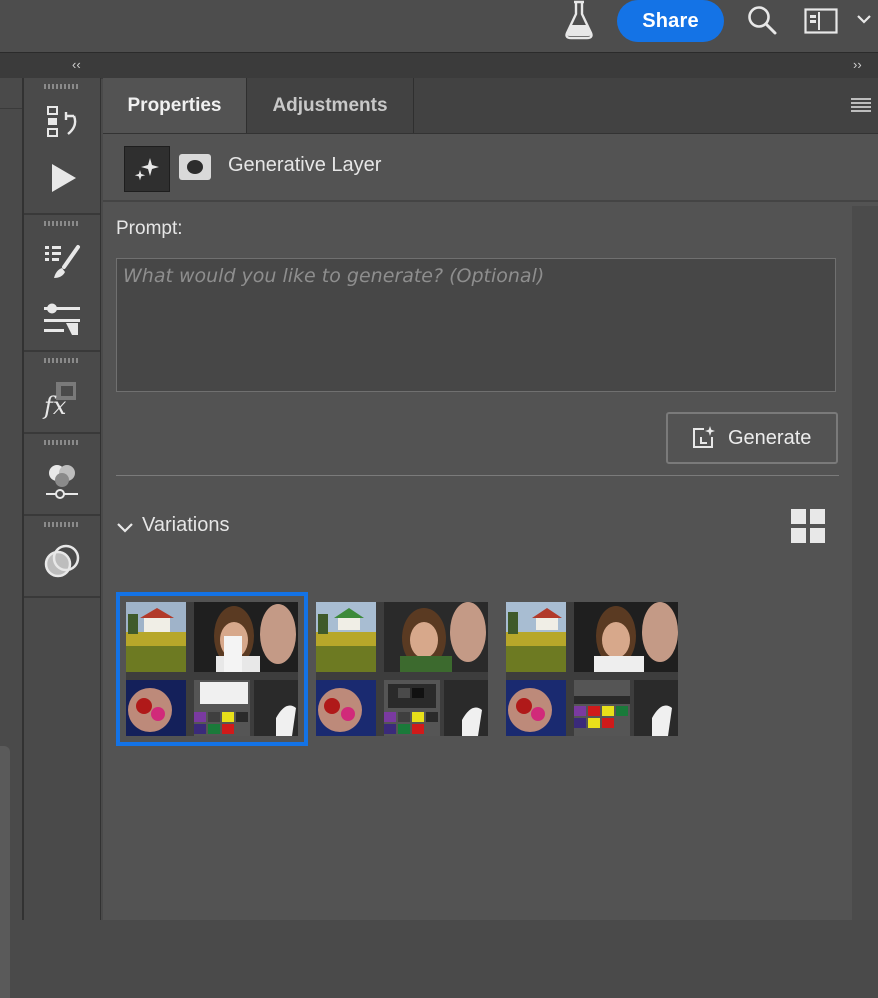 The image size is (878, 998). Describe the element at coordinates (186, 524) in the screenshot. I see `variations-label: Variations` at that location.